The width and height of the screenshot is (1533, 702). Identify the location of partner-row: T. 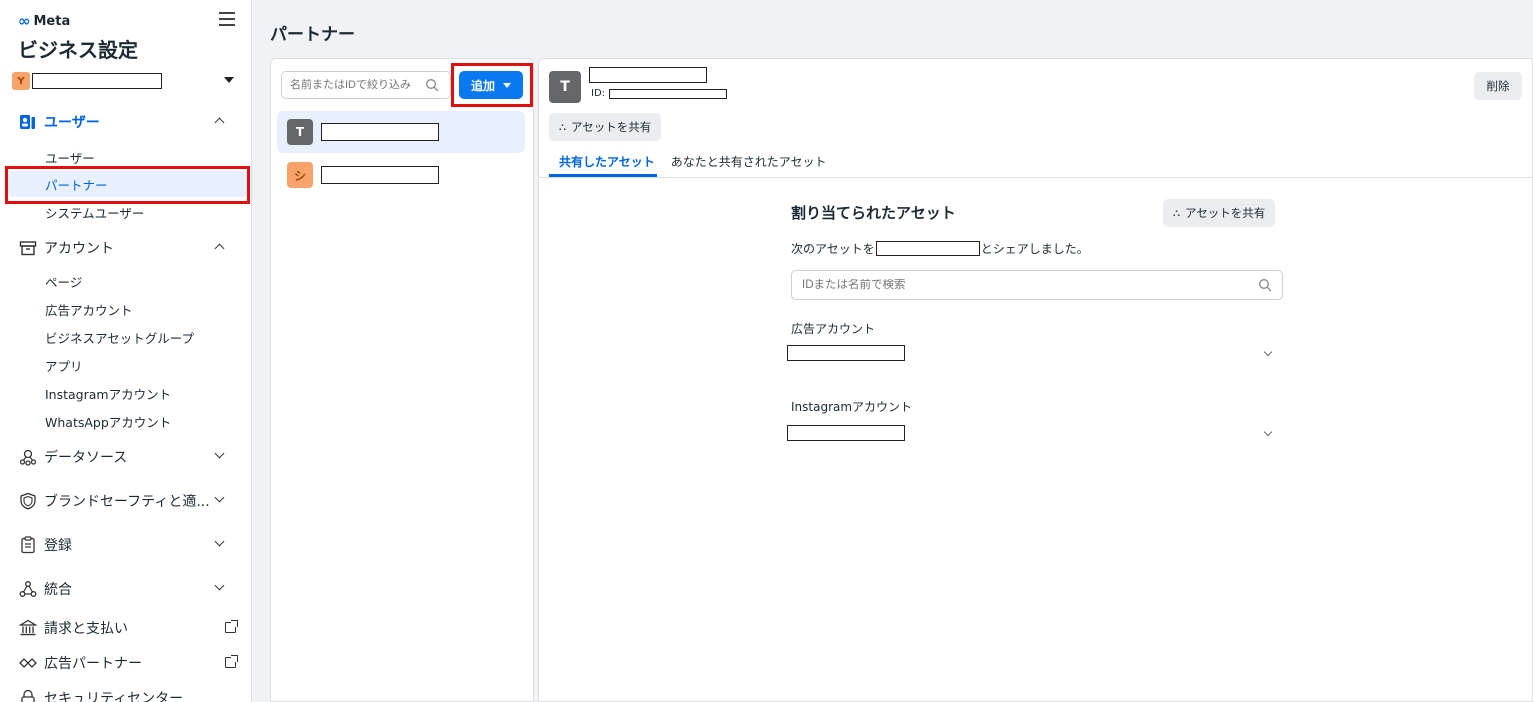
(401, 132).